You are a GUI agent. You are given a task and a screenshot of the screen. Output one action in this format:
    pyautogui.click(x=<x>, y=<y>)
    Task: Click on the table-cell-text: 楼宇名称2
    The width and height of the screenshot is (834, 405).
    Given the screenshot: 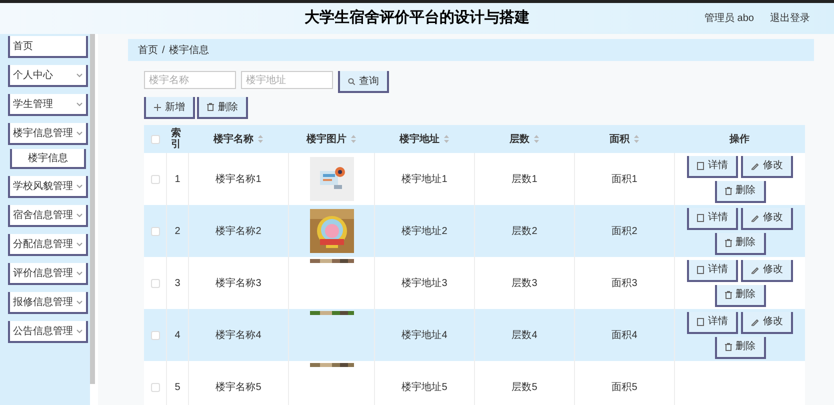 What is the action you would take?
    pyautogui.click(x=239, y=231)
    